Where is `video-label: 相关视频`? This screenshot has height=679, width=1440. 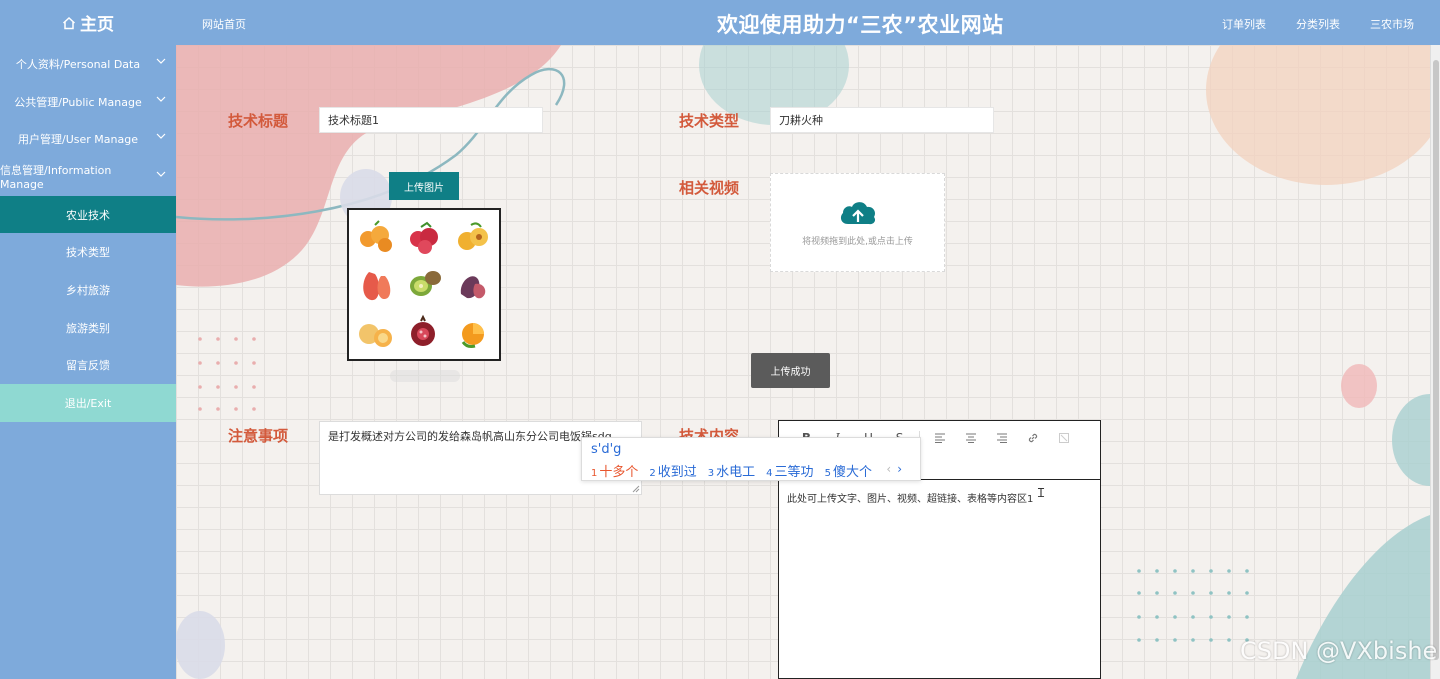
video-label: 相关视频 is located at coordinates (709, 188).